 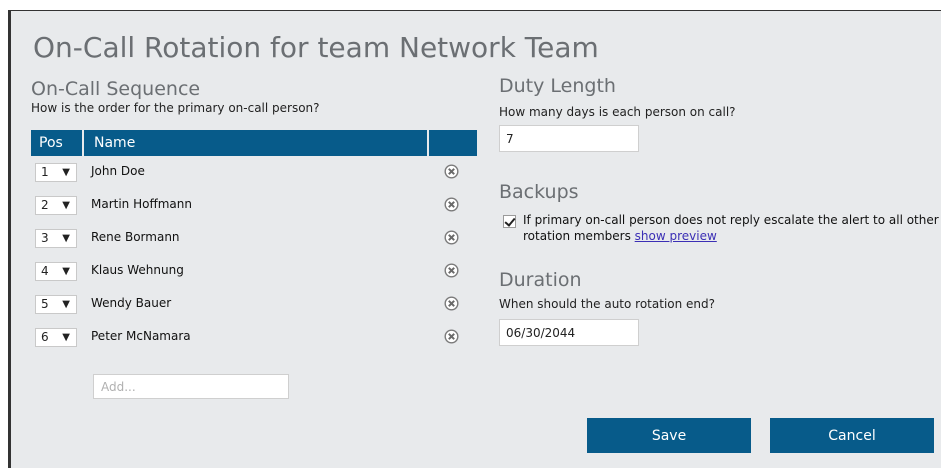 What do you see at coordinates (254, 304) in the screenshot?
I see `table-row: 5 ▼ Wendy Bauer` at bounding box center [254, 304].